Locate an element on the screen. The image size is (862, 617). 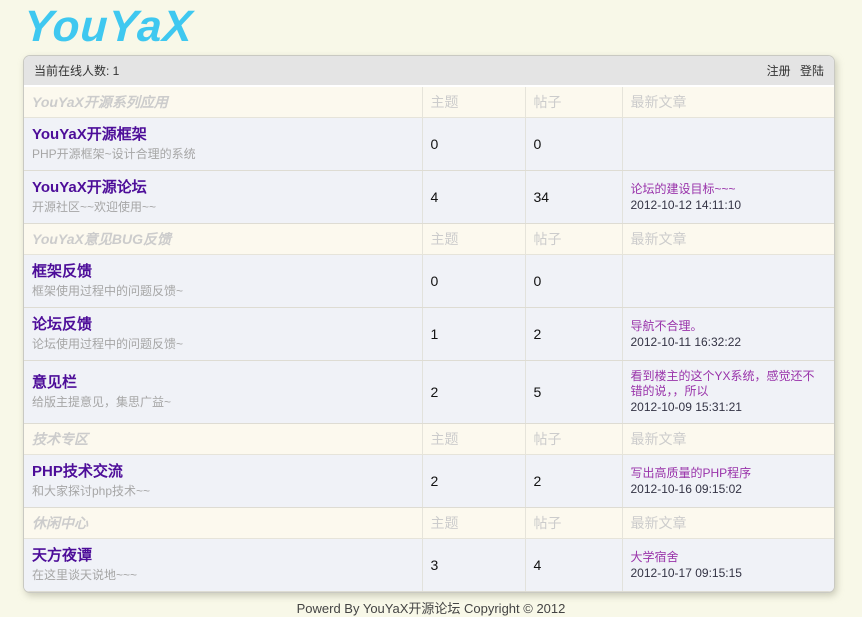
latest-post-date: 2012-10-17 09:15:15 is located at coordinates (686, 572).